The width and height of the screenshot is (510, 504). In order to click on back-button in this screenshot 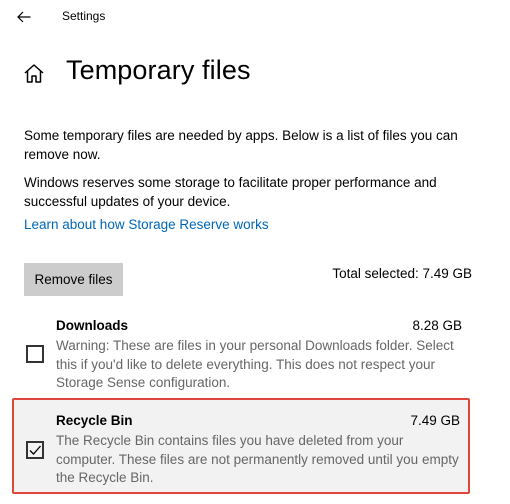, I will do `click(24, 17)`.